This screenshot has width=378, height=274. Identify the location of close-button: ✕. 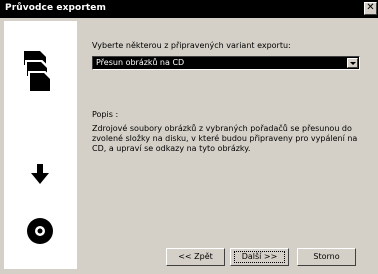
(370, 8).